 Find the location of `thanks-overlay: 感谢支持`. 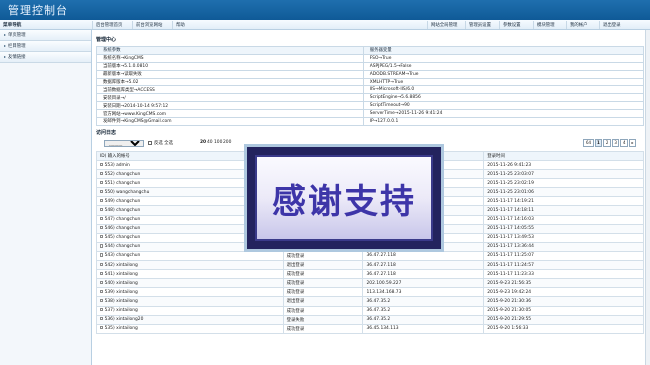

thanks-overlay: 感谢支持 is located at coordinates (344, 198).